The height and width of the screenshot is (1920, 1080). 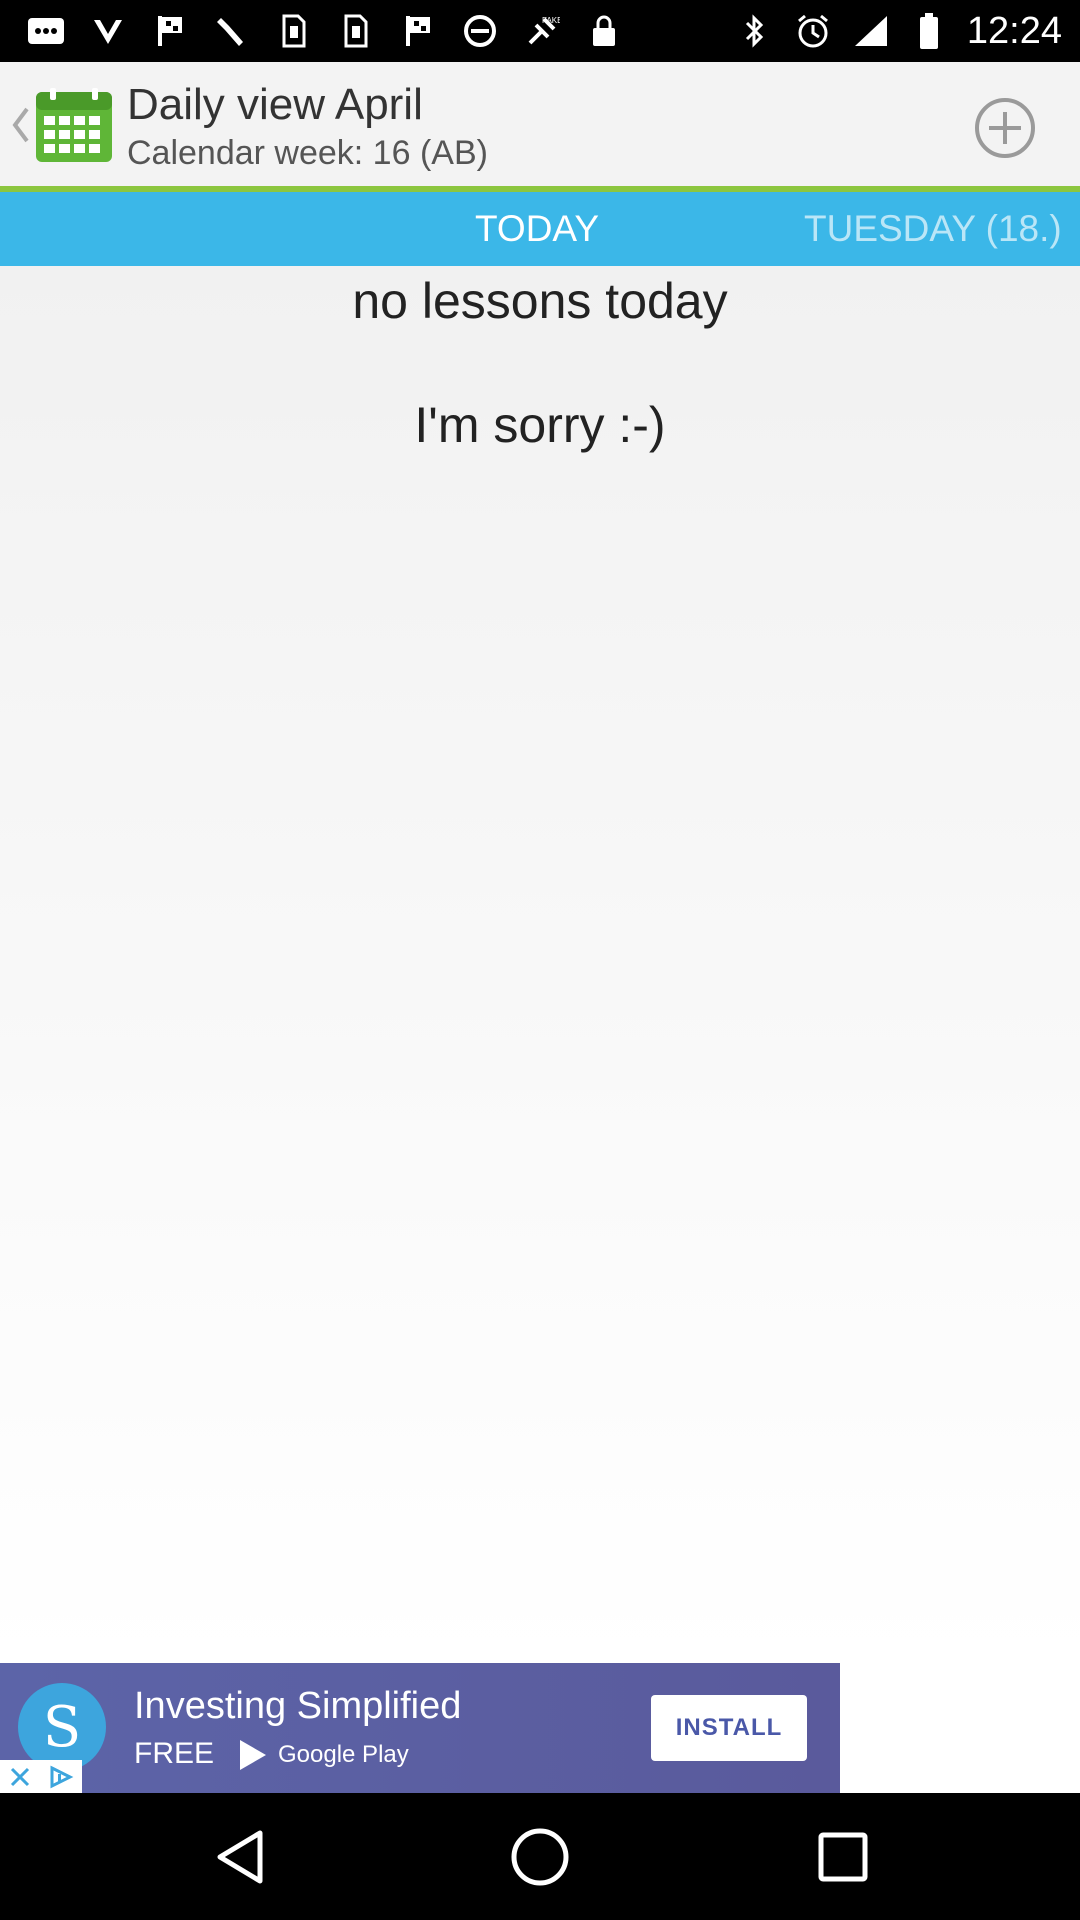 I want to click on message-icon, so click(x=46, y=31).